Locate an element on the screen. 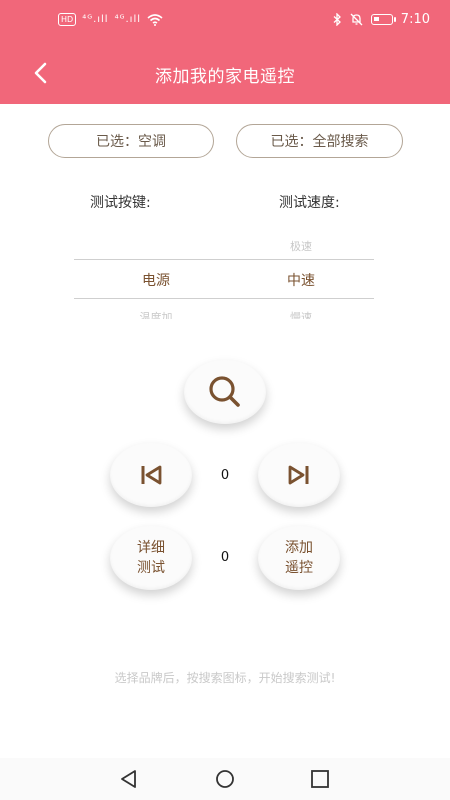 This screenshot has width=450, height=800. key-option-selected: 电源 is located at coordinates (156, 280).